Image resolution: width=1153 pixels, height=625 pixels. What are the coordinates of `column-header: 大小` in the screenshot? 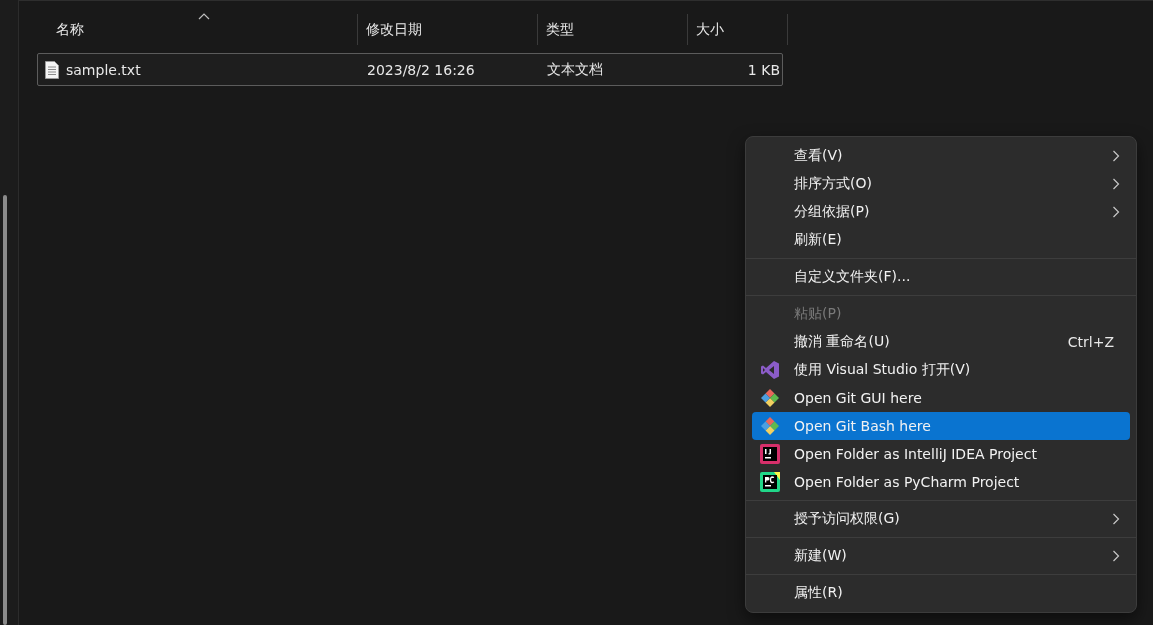 It's located at (710, 29).